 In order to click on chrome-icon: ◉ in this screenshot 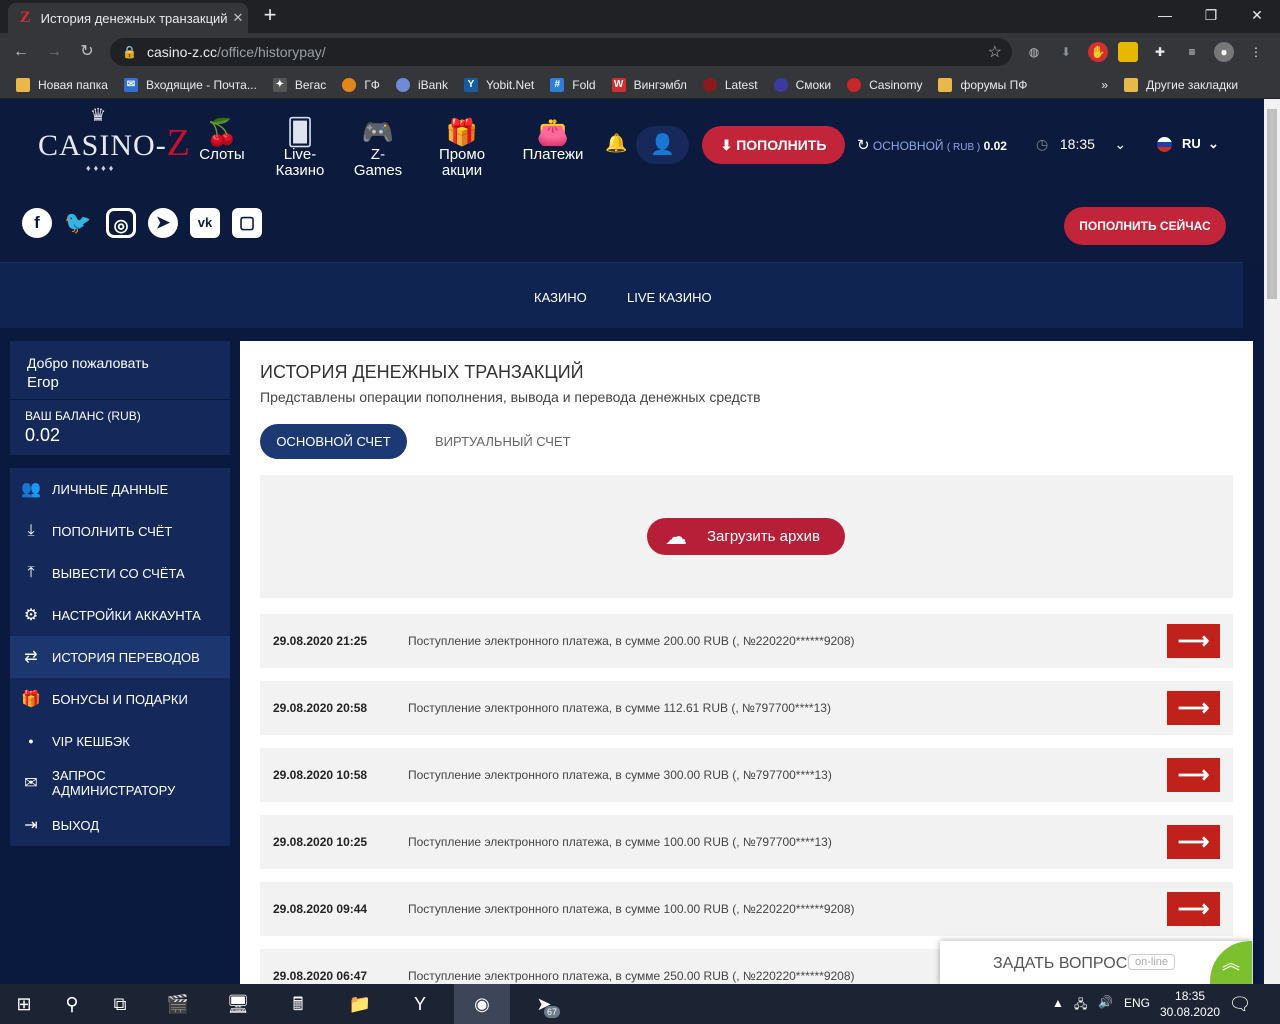, I will do `click(482, 1004)`.